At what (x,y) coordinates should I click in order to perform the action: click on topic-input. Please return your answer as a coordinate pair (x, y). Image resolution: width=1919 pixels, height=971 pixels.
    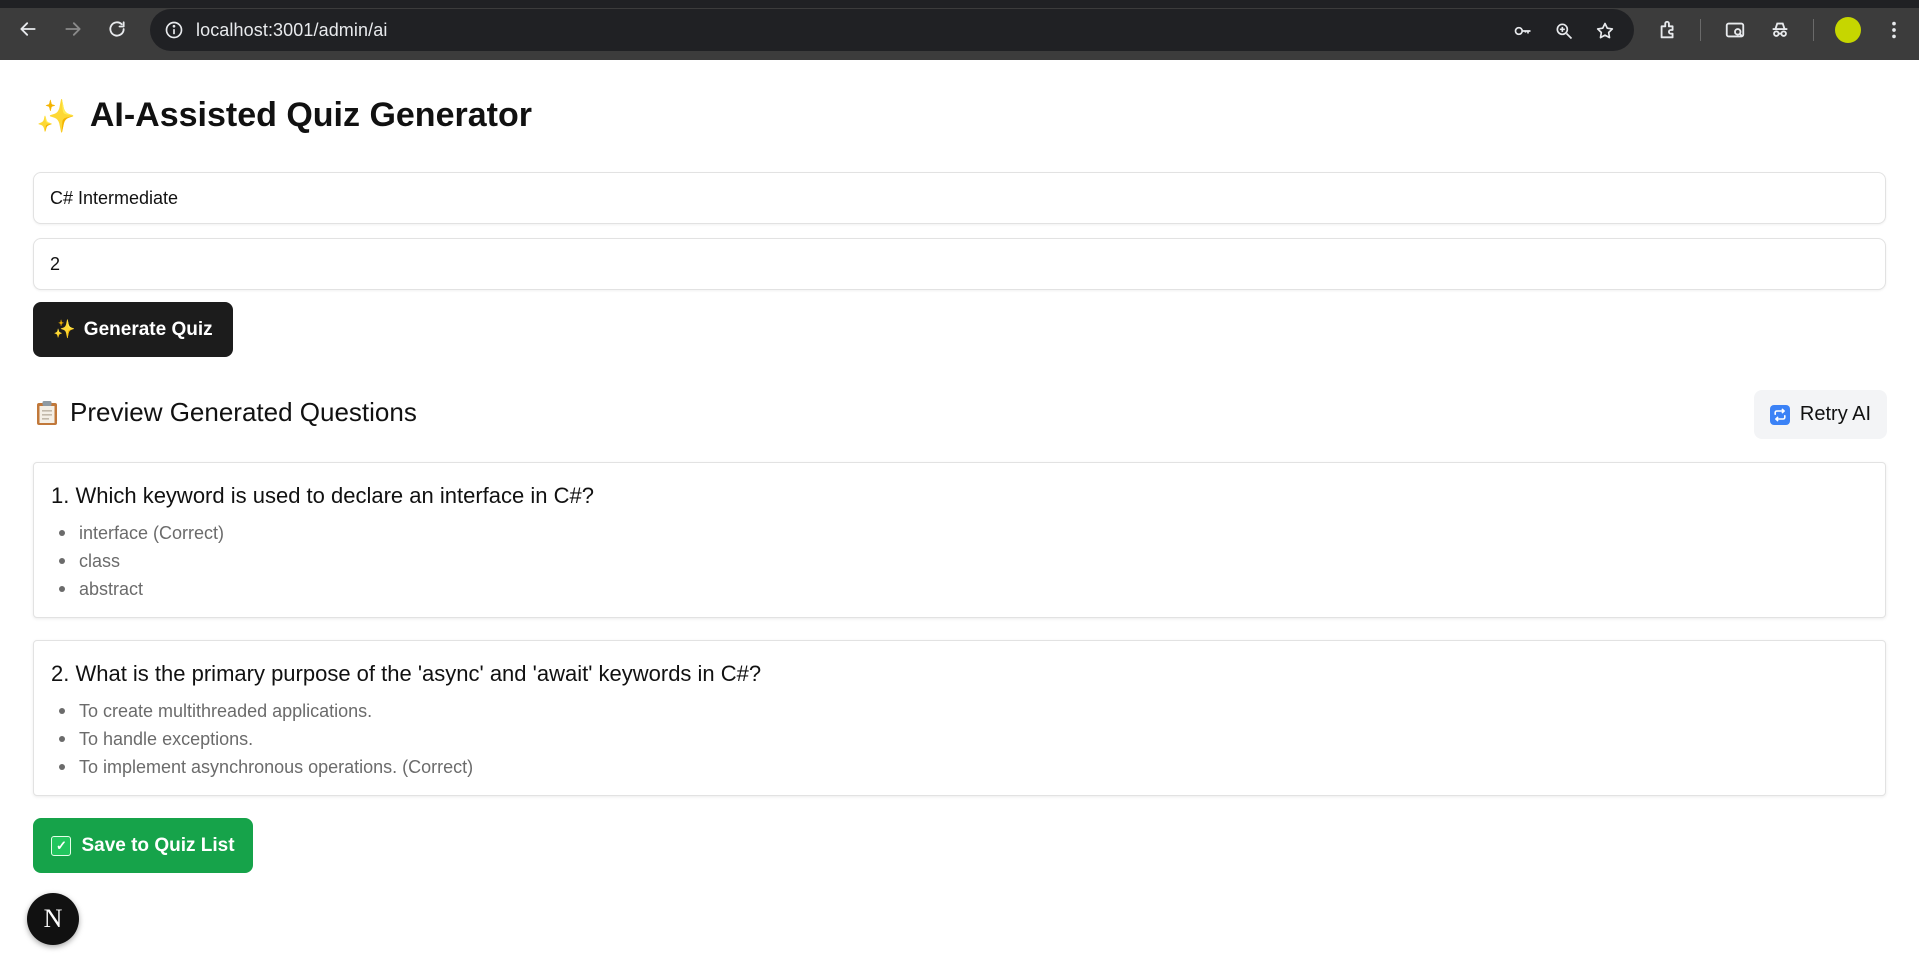
    Looking at the image, I should click on (959, 198).